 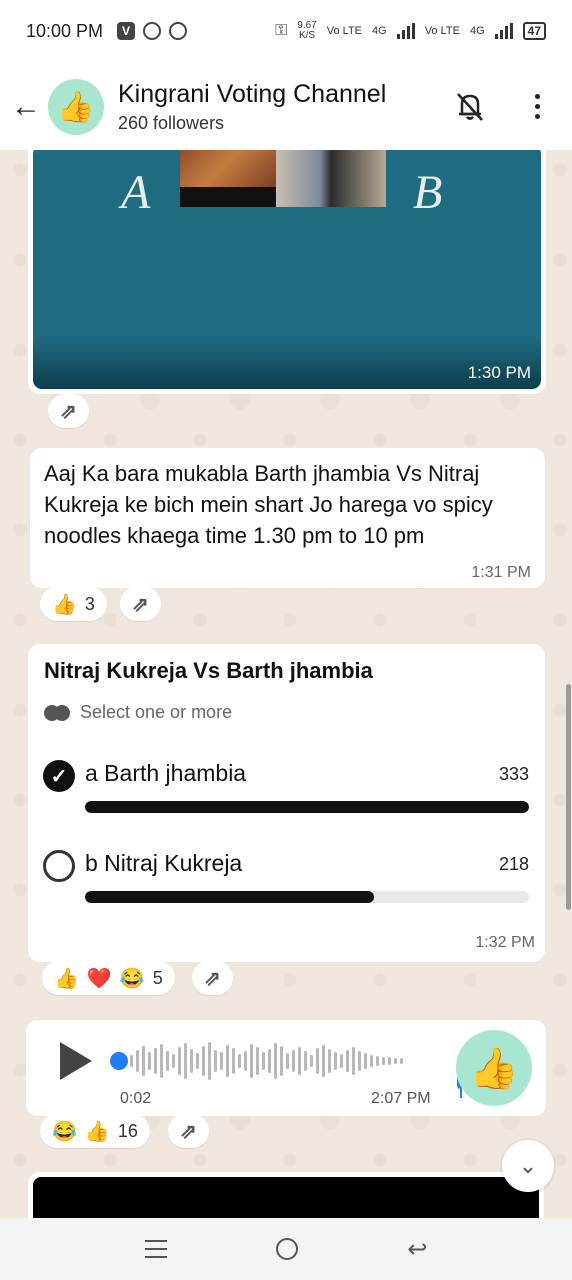 I want to click on media-message, so click(x=286, y=1195).